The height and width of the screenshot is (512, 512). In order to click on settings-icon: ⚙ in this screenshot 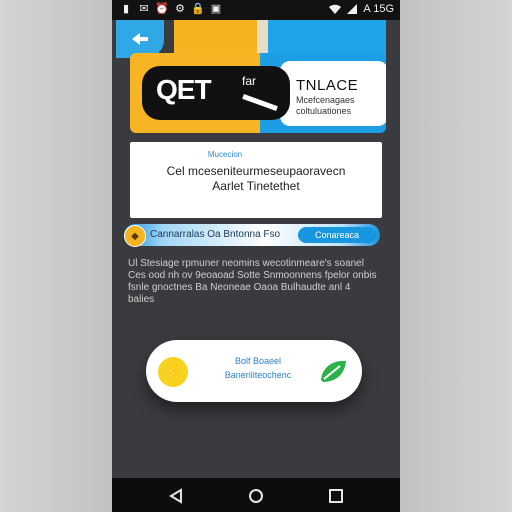, I will do `click(180, 9)`.